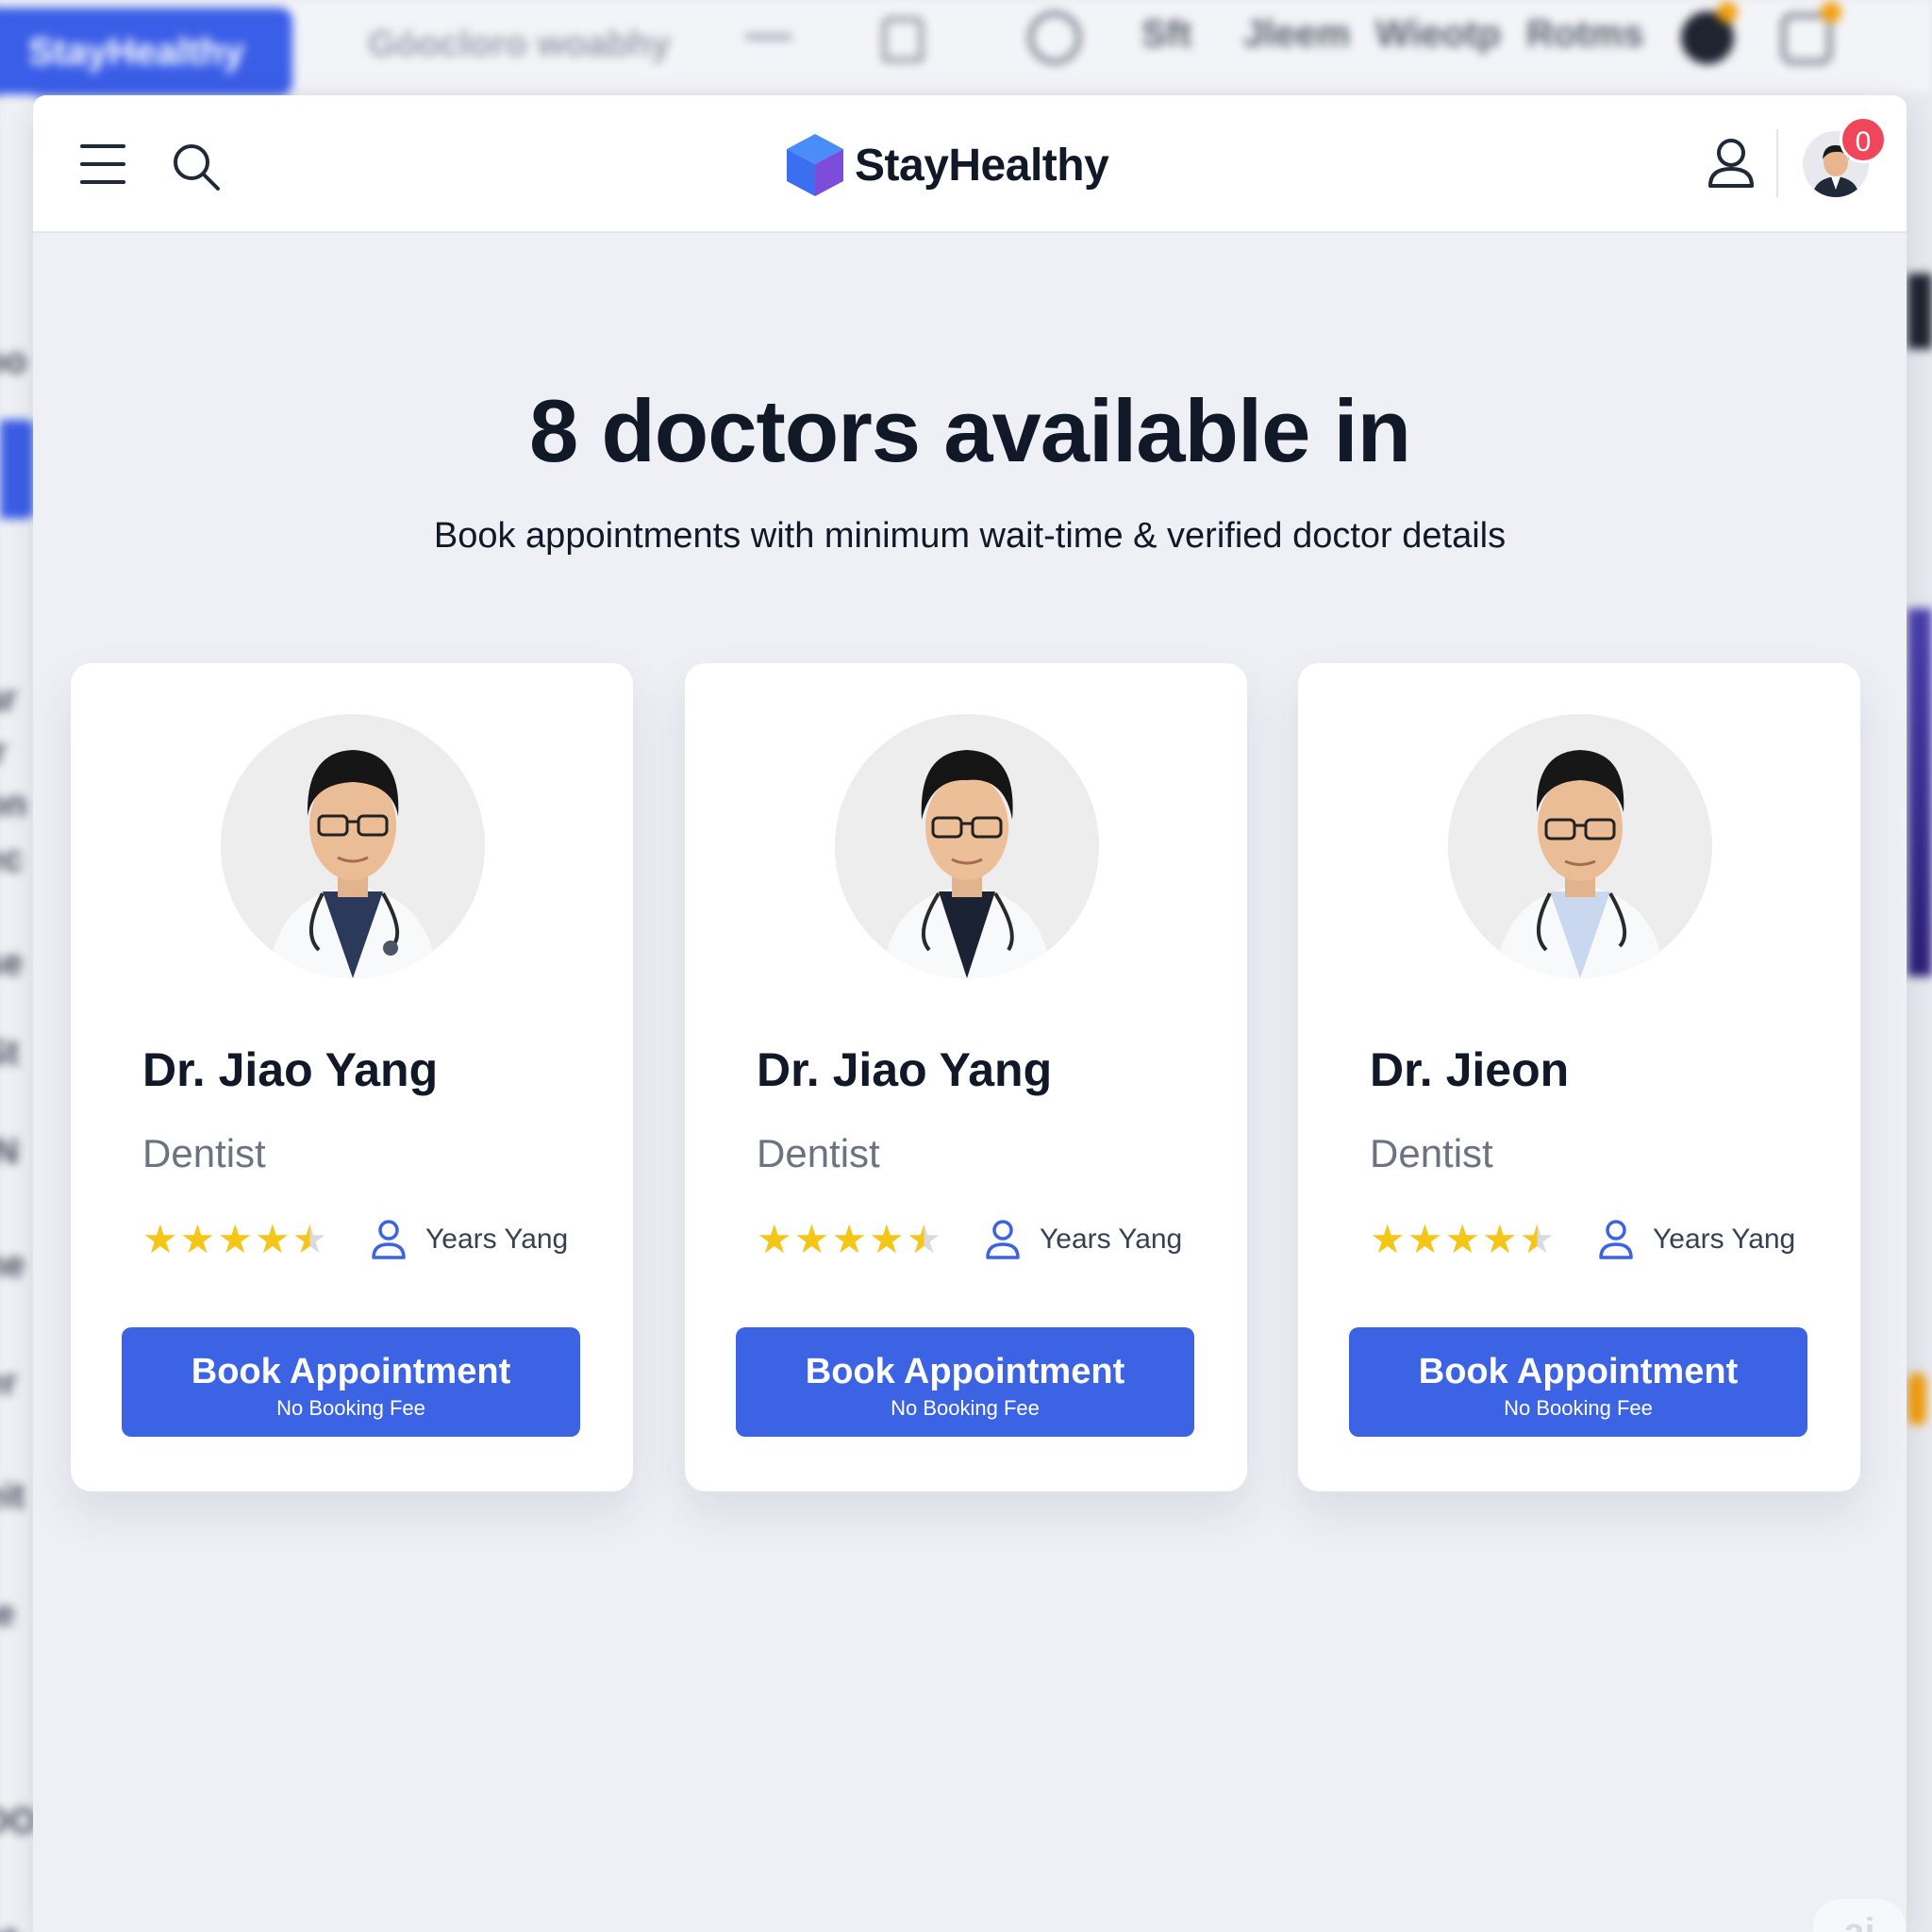 The height and width of the screenshot is (1932, 1932). I want to click on background-sidebar-text: ec, so click(12, 860).